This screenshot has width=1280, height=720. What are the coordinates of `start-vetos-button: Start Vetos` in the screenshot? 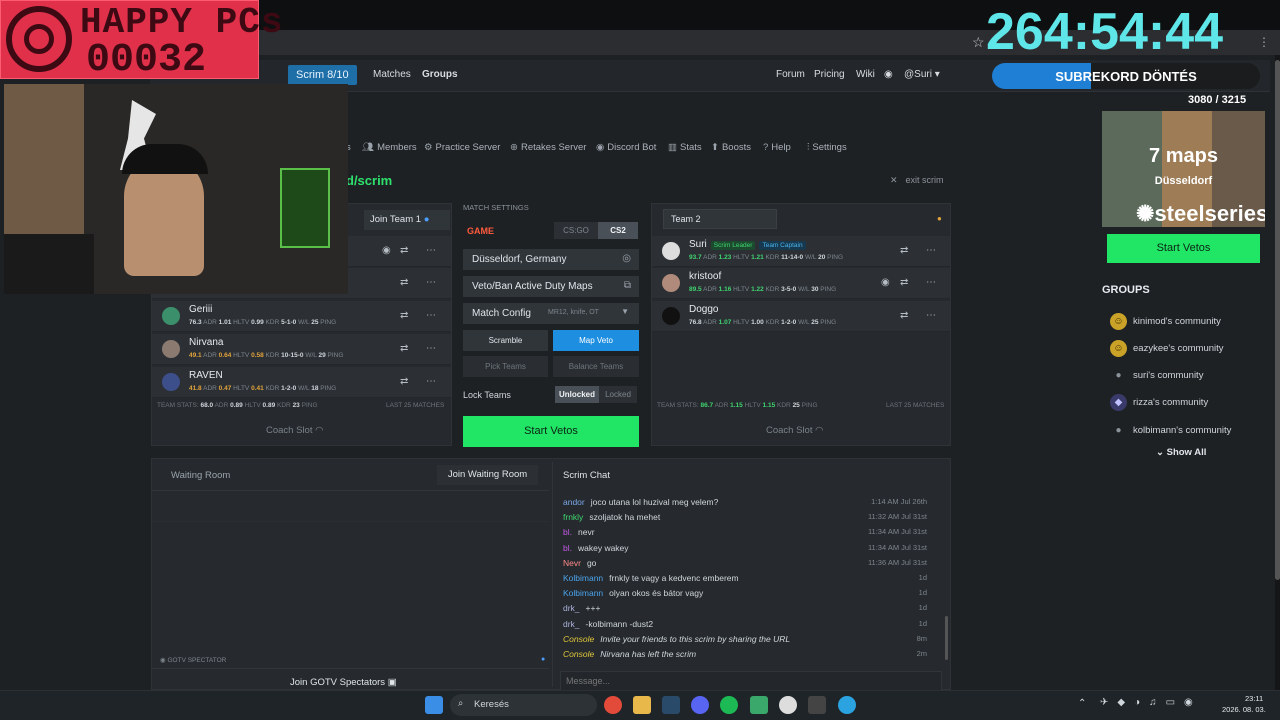 It's located at (551, 431).